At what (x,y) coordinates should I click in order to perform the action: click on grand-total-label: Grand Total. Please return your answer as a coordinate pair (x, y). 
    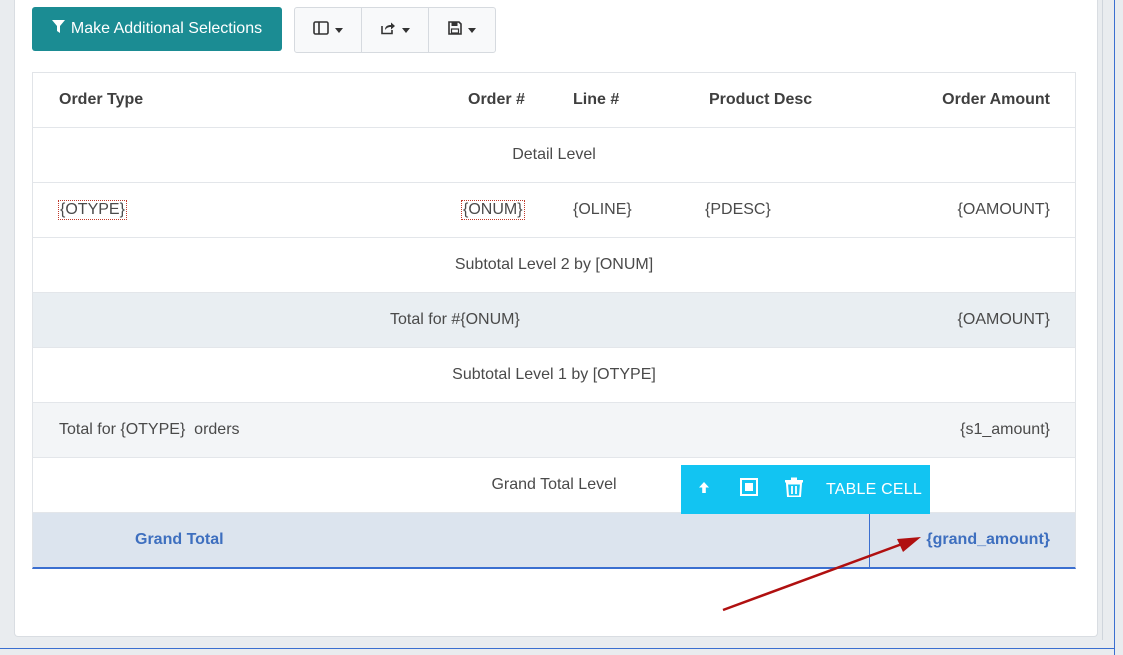
    Looking at the image, I should click on (179, 540).